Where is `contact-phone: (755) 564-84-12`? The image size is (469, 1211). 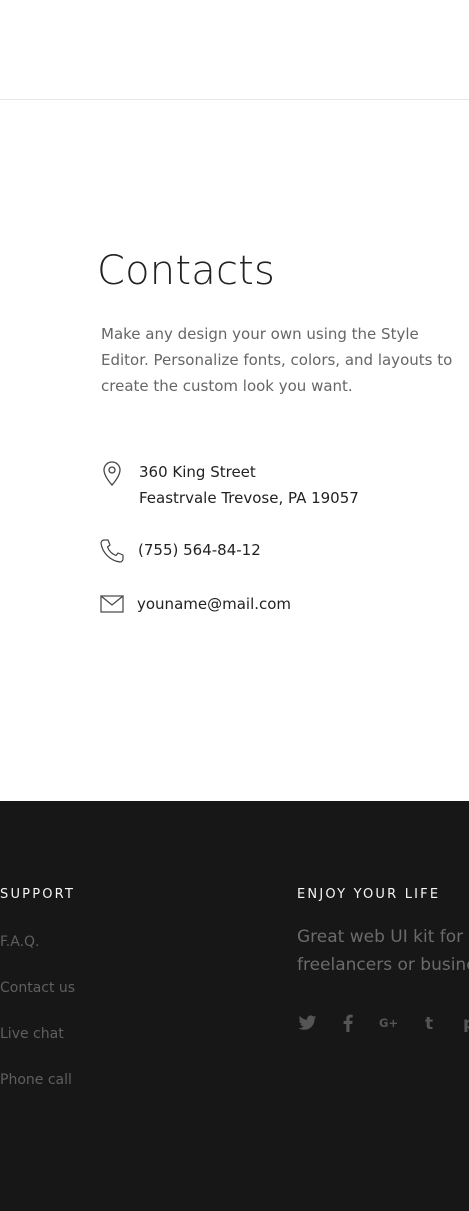 contact-phone: (755) 564-84-12 is located at coordinates (180, 551).